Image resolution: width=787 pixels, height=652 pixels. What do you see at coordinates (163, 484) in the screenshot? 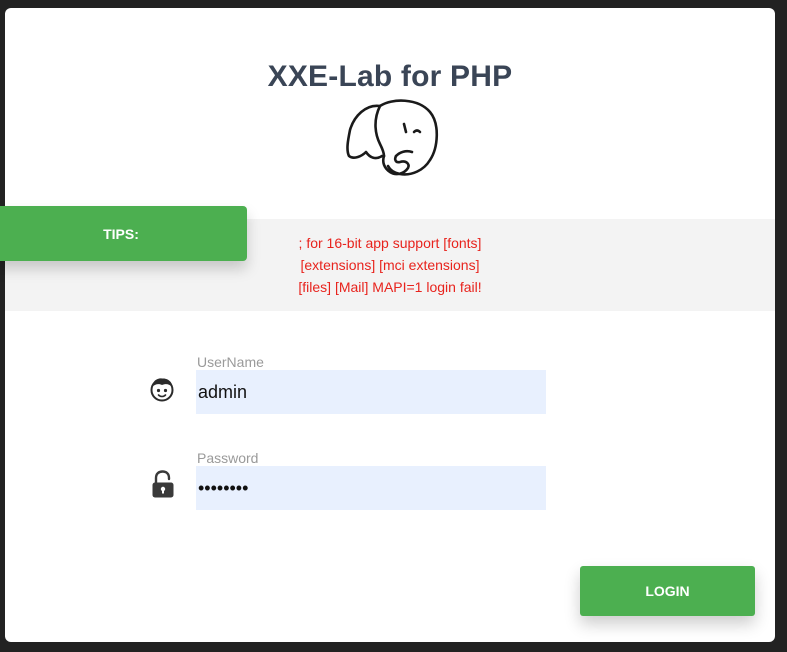
I see `unlock-icon` at bounding box center [163, 484].